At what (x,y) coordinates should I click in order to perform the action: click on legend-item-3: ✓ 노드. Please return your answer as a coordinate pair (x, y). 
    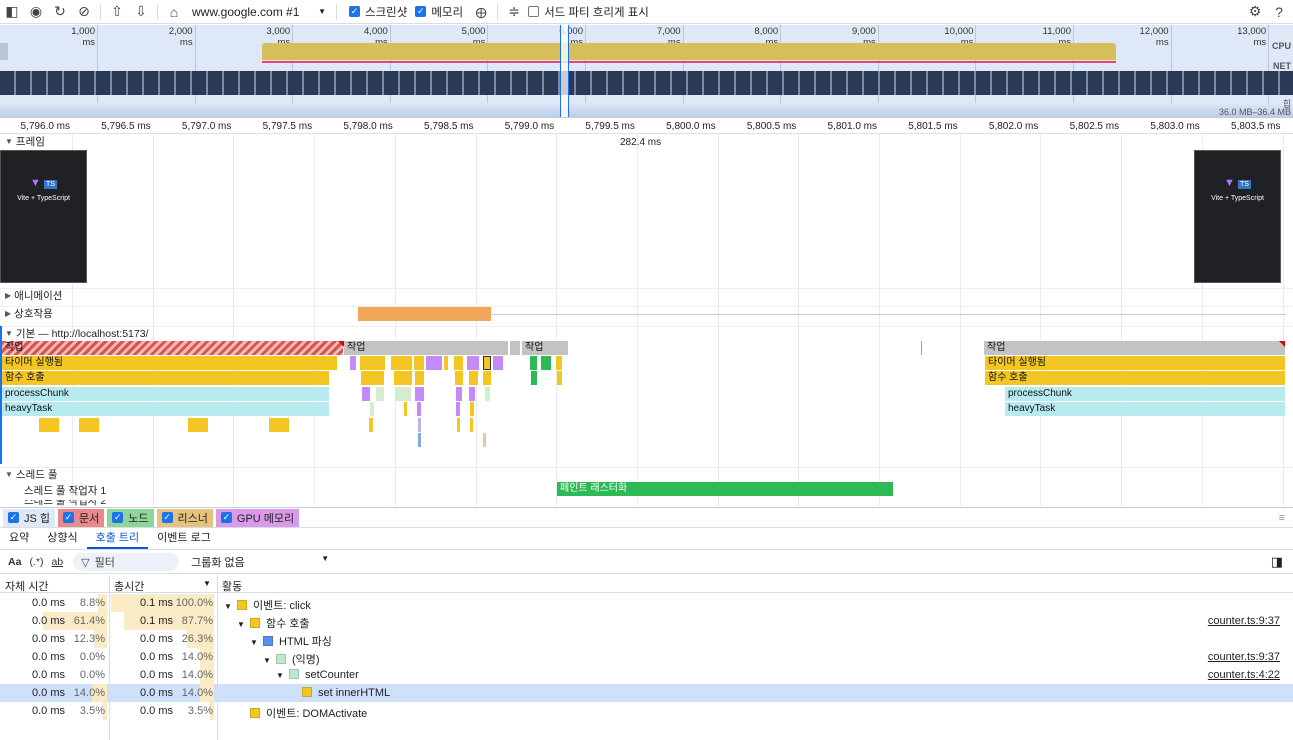
    Looking at the image, I should click on (130, 517).